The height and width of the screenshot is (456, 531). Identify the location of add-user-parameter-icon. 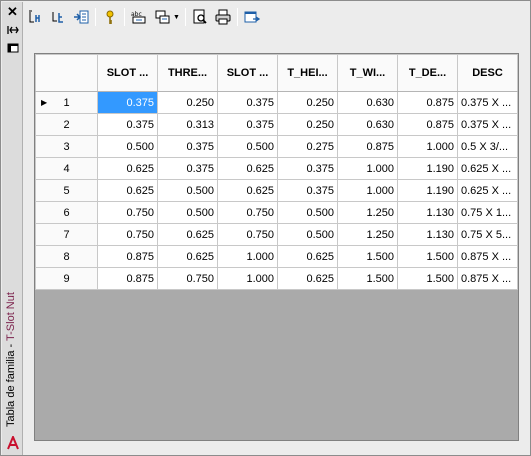
(58, 17).